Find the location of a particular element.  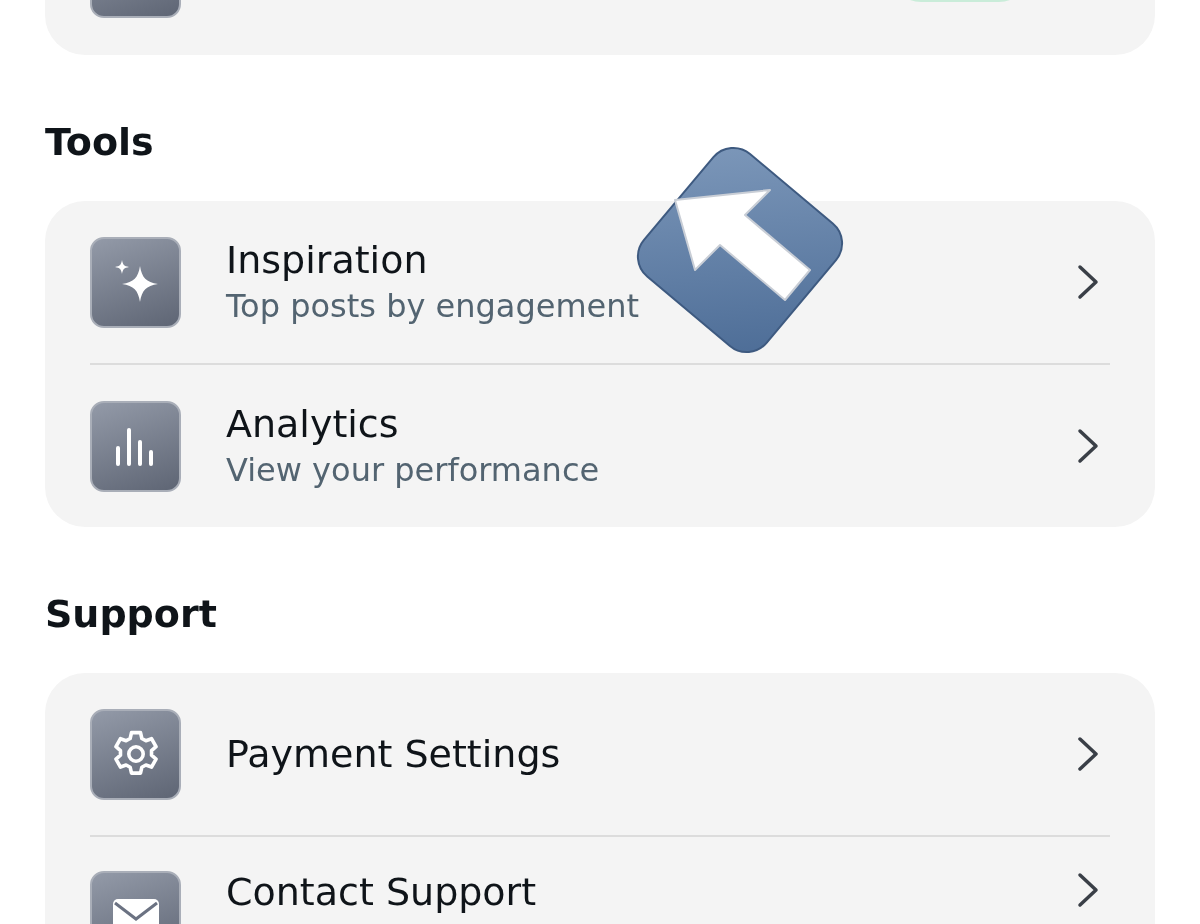

row-title: Payment Settings is located at coordinates (394, 754).